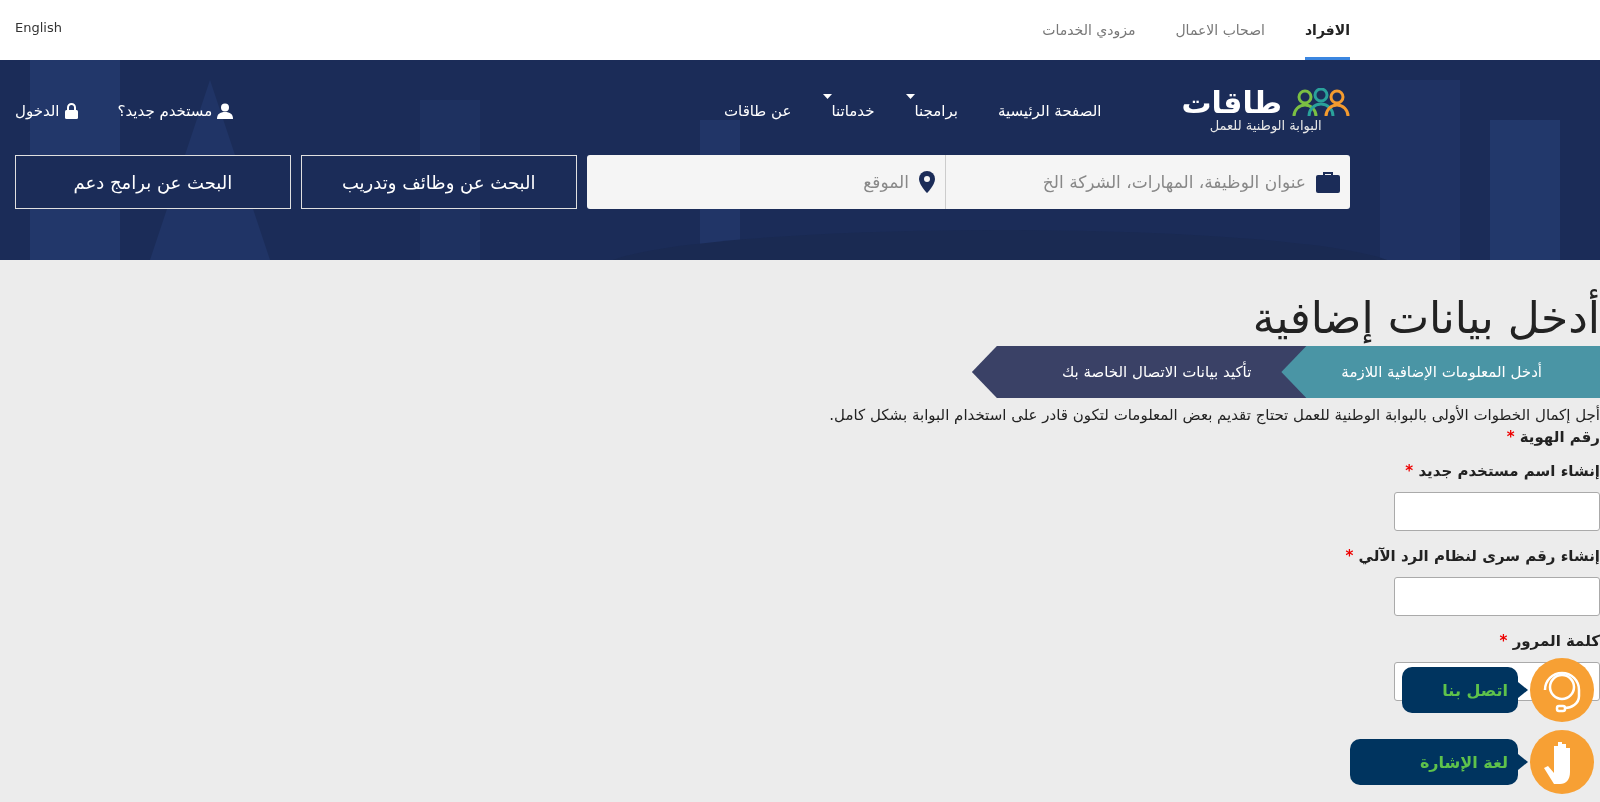 The height and width of the screenshot is (802, 1600). Describe the element at coordinates (1231, 103) in the screenshot. I see `logo-name: طاقات` at that location.